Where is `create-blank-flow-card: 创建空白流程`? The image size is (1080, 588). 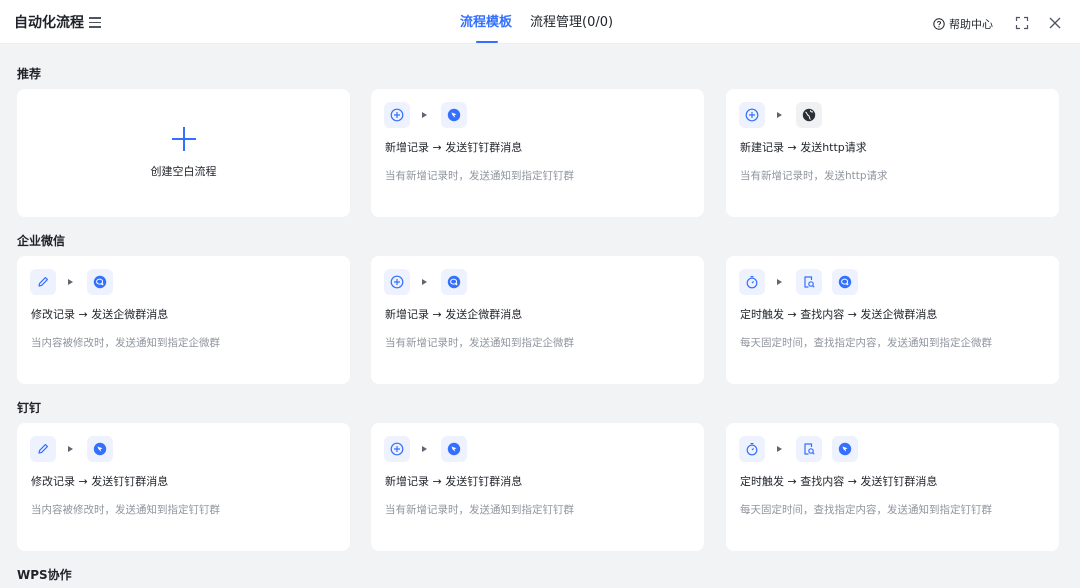
create-blank-flow-card: 创建空白流程 is located at coordinates (183, 153).